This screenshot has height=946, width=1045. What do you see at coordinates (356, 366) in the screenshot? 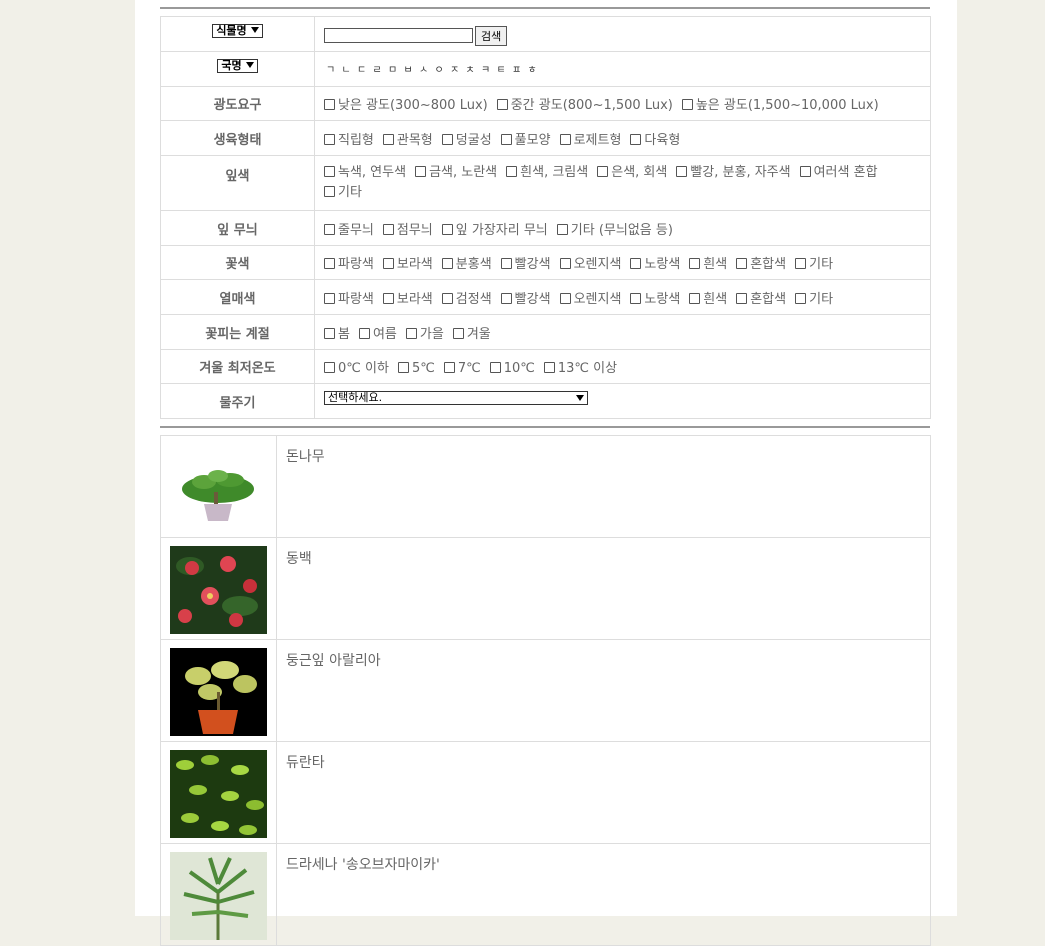
I see `min-temp-checkbox: 0℃ 이하` at bounding box center [356, 366].